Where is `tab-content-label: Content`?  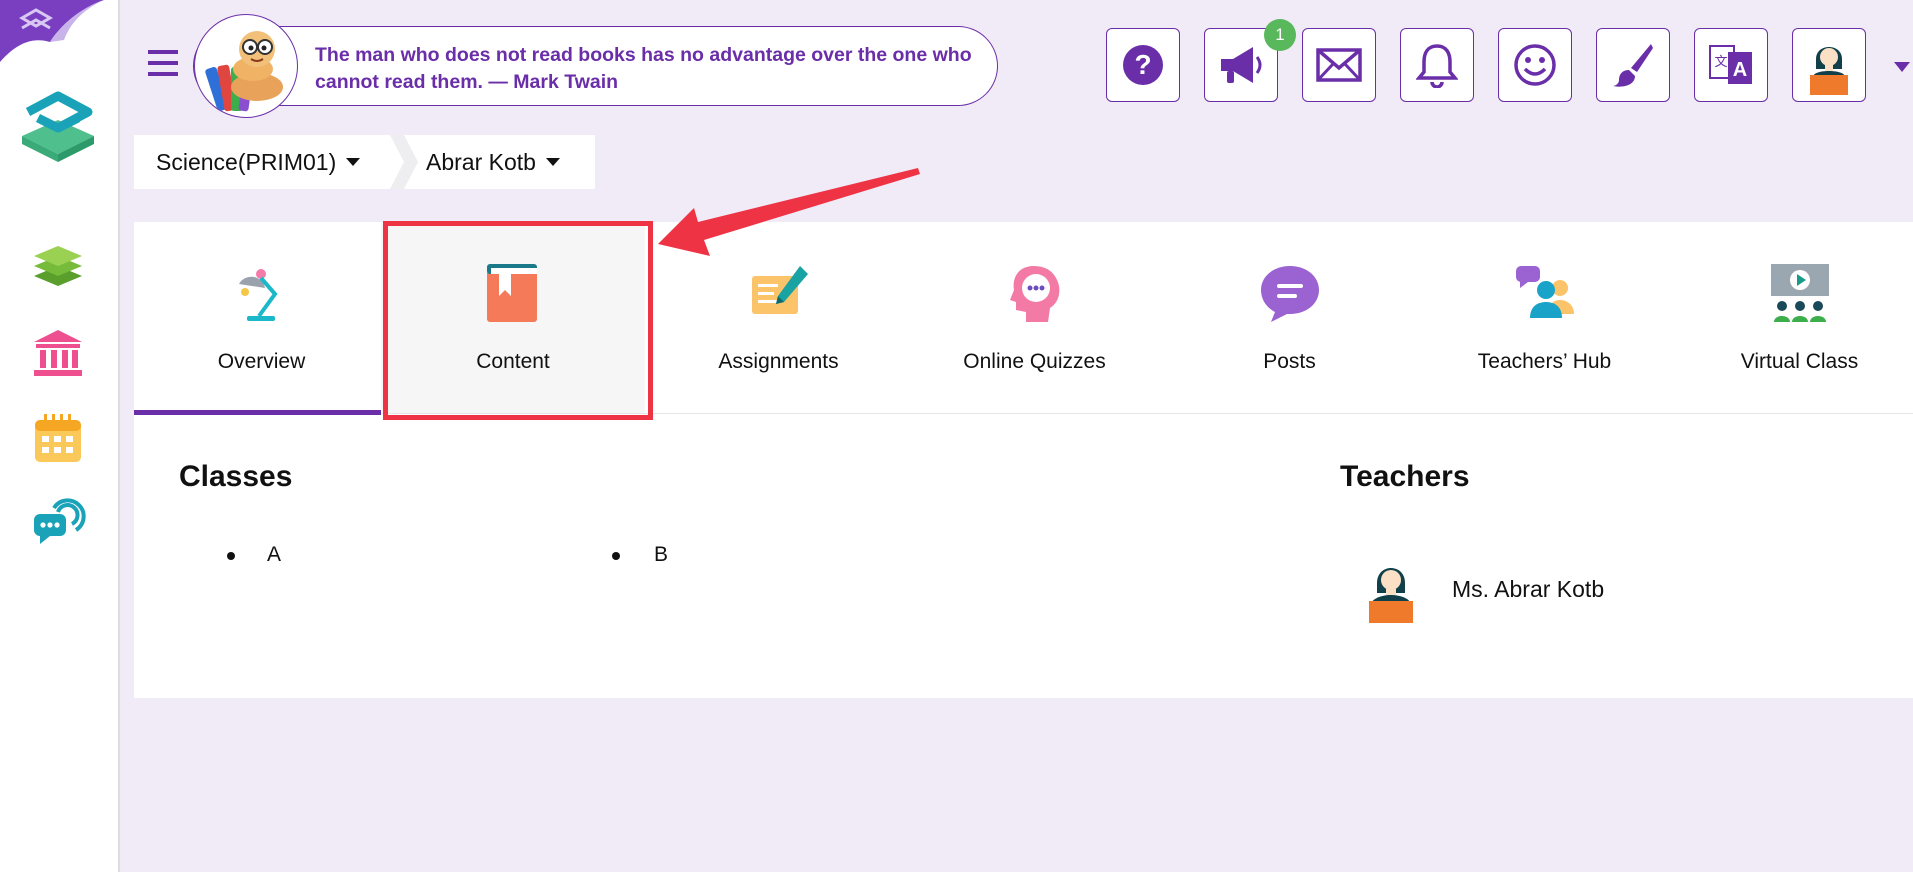
tab-content-label: Content is located at coordinates (513, 361).